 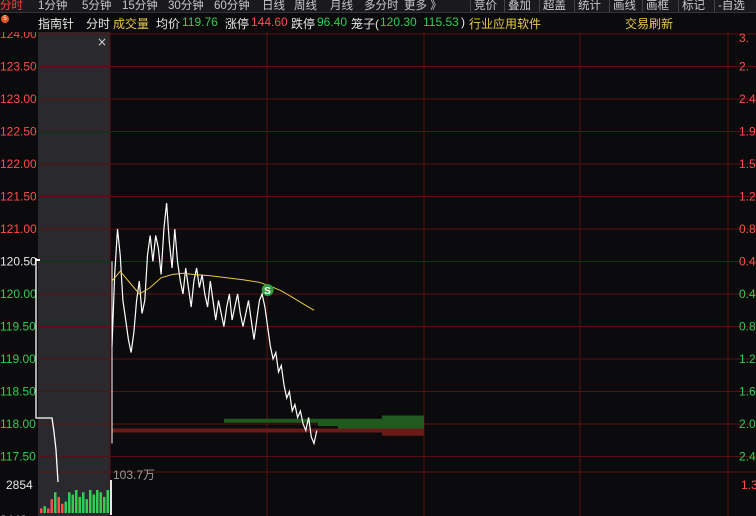 I want to click on volume-tag: 103.7万, so click(x=134, y=475).